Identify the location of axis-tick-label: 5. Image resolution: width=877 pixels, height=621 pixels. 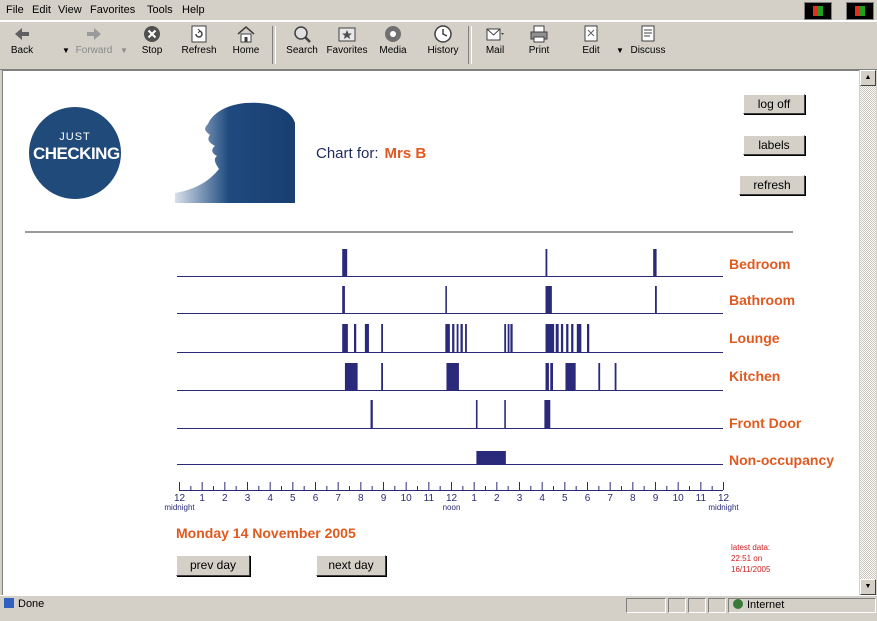
(565, 498).